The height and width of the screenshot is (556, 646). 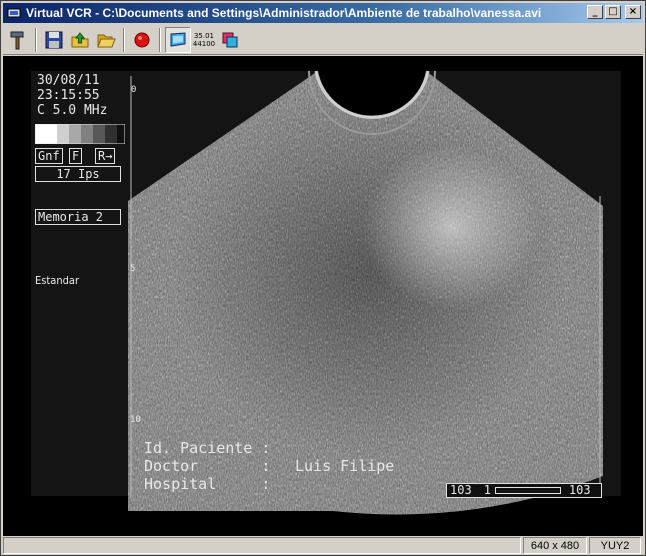 I want to click on exam-time: 23:15:55, so click(x=68, y=95).